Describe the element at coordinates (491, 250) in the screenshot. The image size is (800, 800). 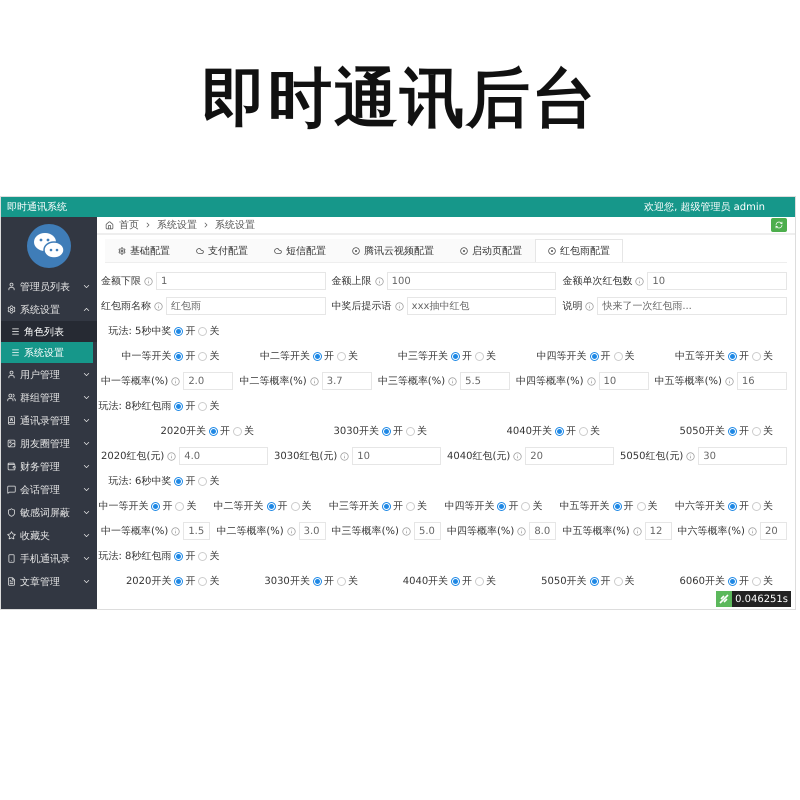
I see `tab: 启动页配置` at that location.